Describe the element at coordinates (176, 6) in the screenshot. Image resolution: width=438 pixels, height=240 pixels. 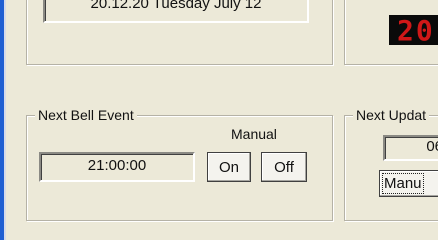
I see `date-display-text: 20.12.20 Tuesday July 12` at that location.